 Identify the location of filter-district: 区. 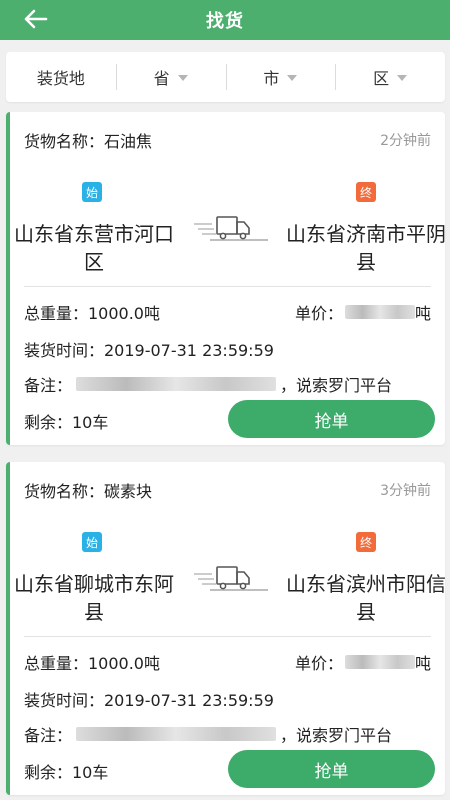
(390, 77).